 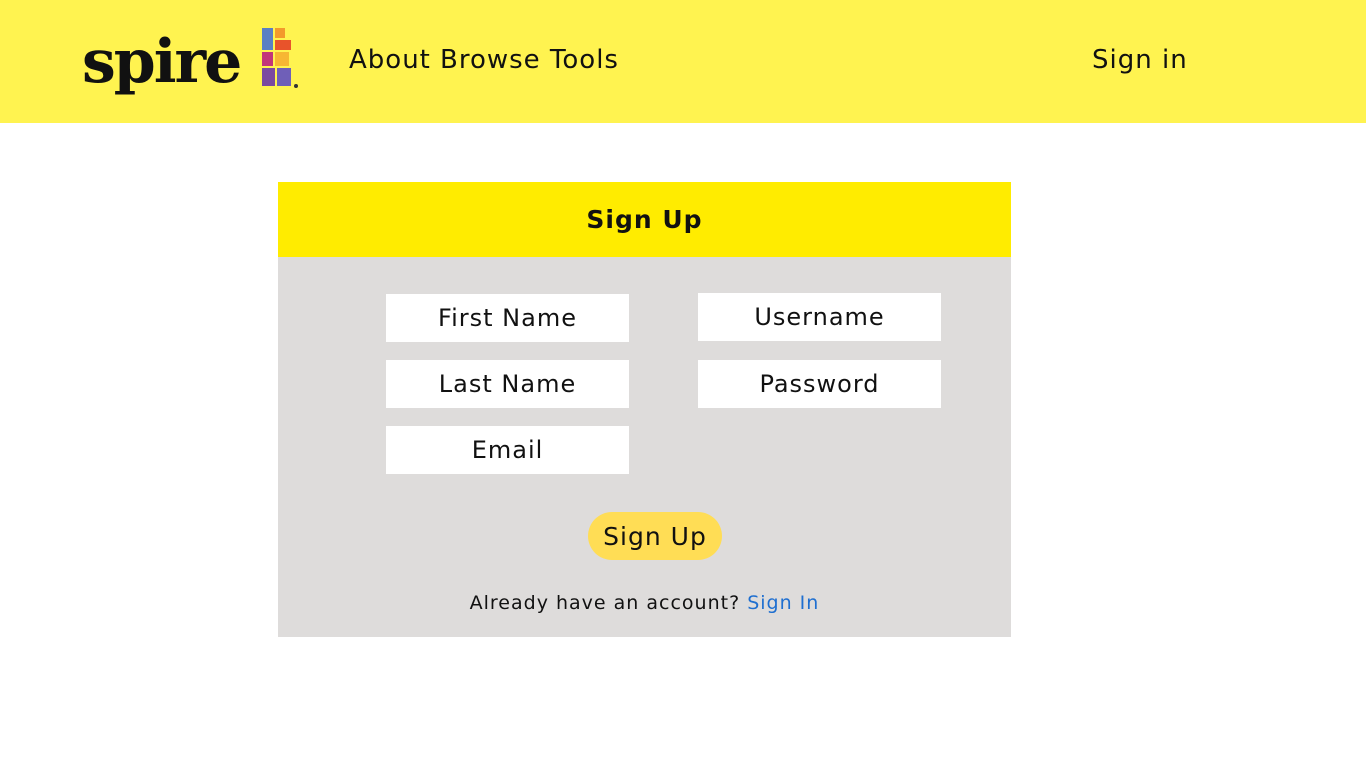 I want to click on username-input, so click(x=819, y=317).